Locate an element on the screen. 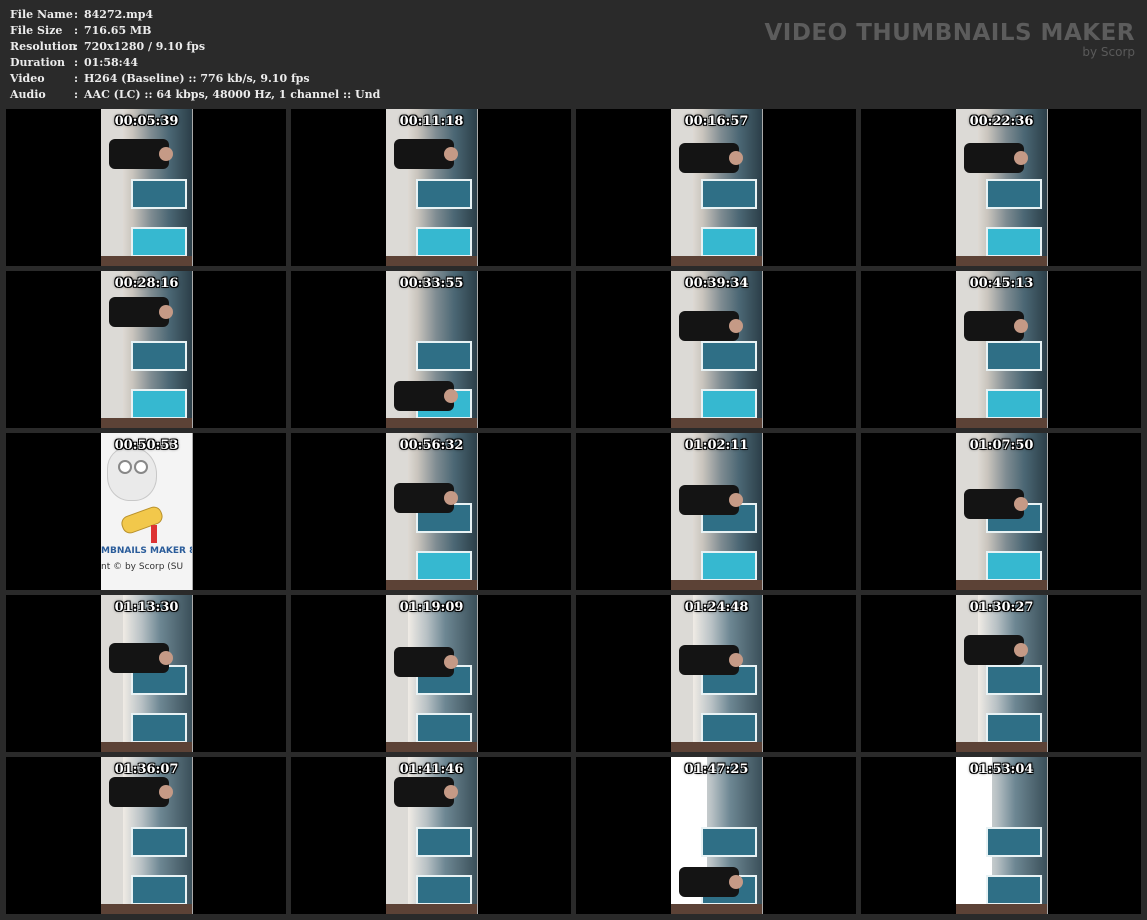 This screenshot has width=1147, height=920. thumbnail-timestamp: 00:11:18 is located at coordinates (431, 121).